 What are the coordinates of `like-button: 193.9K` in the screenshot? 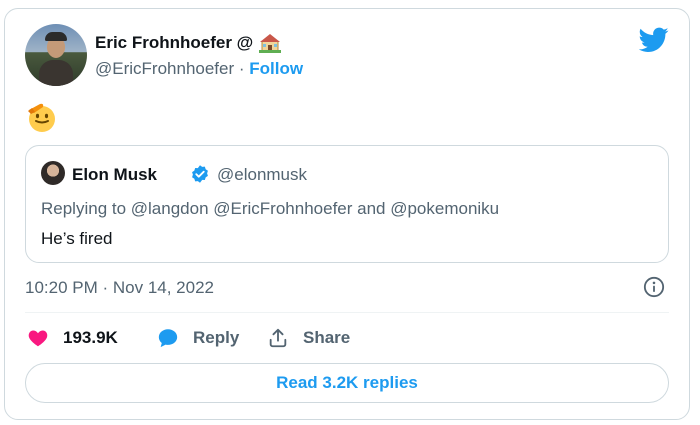 It's located at (72, 338).